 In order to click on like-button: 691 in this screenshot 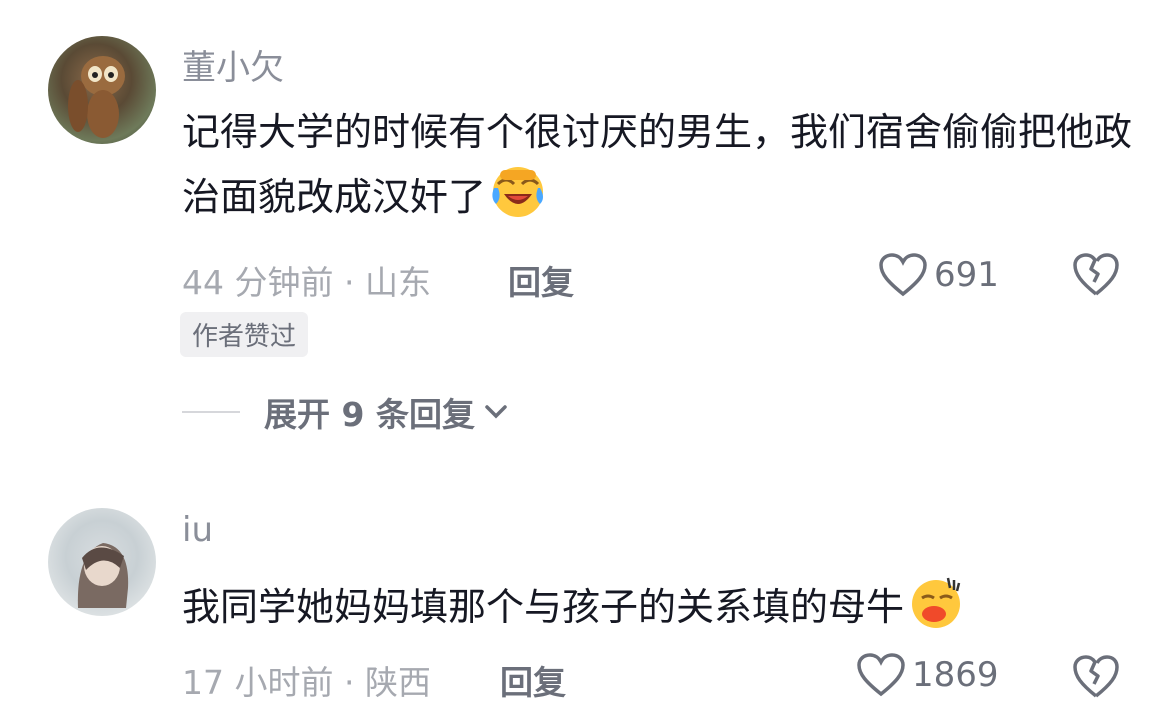, I will do `click(938, 275)`.